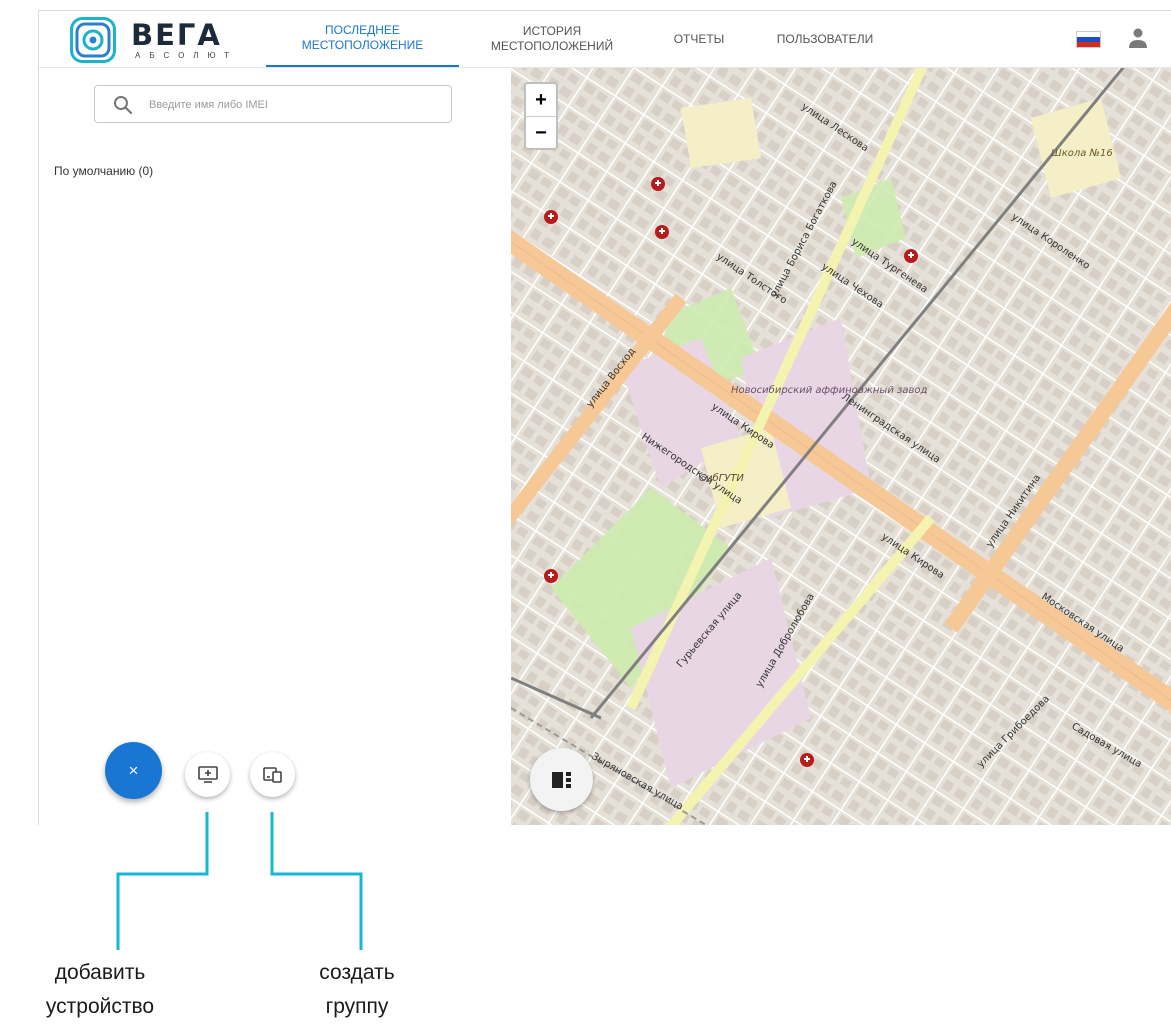 The height and width of the screenshot is (1024, 1171). What do you see at coordinates (100, 972) in the screenshot?
I see `callout-text: добавить` at bounding box center [100, 972].